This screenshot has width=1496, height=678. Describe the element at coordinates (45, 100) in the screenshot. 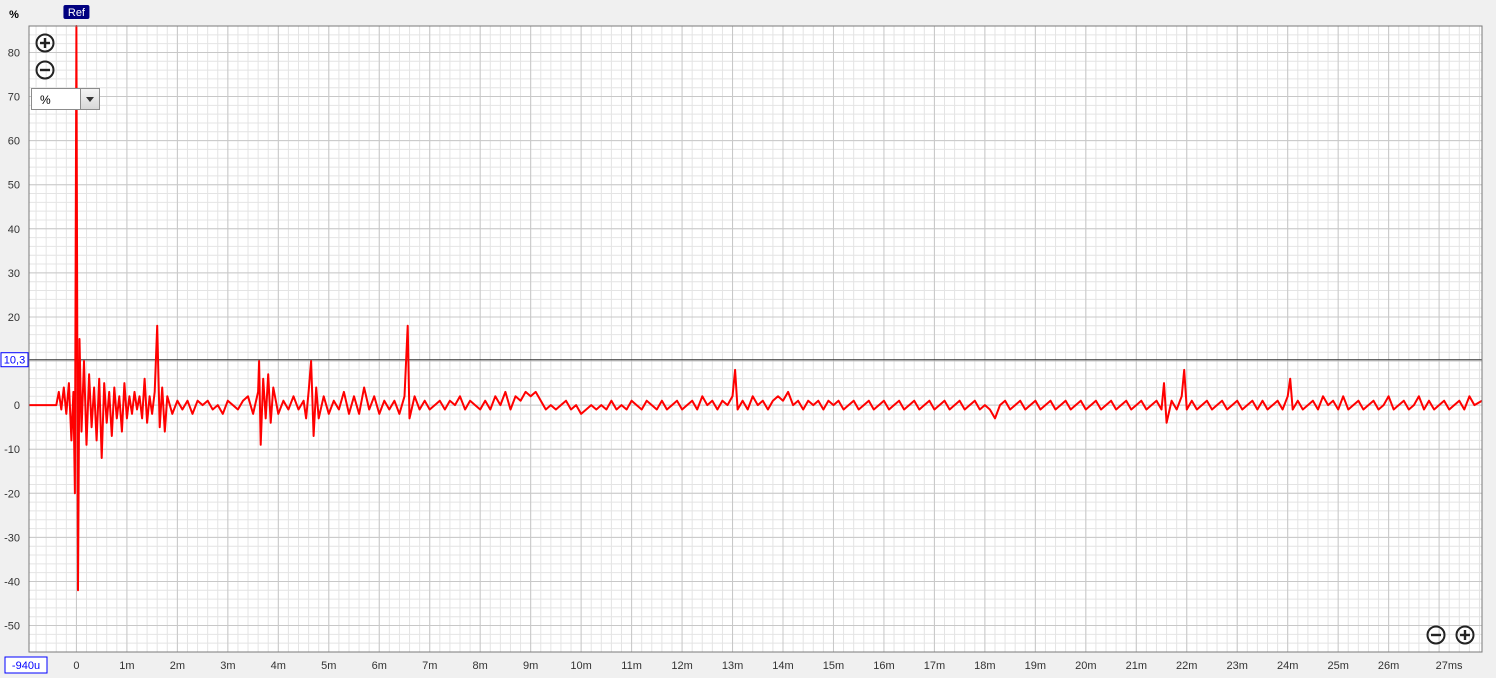

I see `unit-select-value: %` at that location.